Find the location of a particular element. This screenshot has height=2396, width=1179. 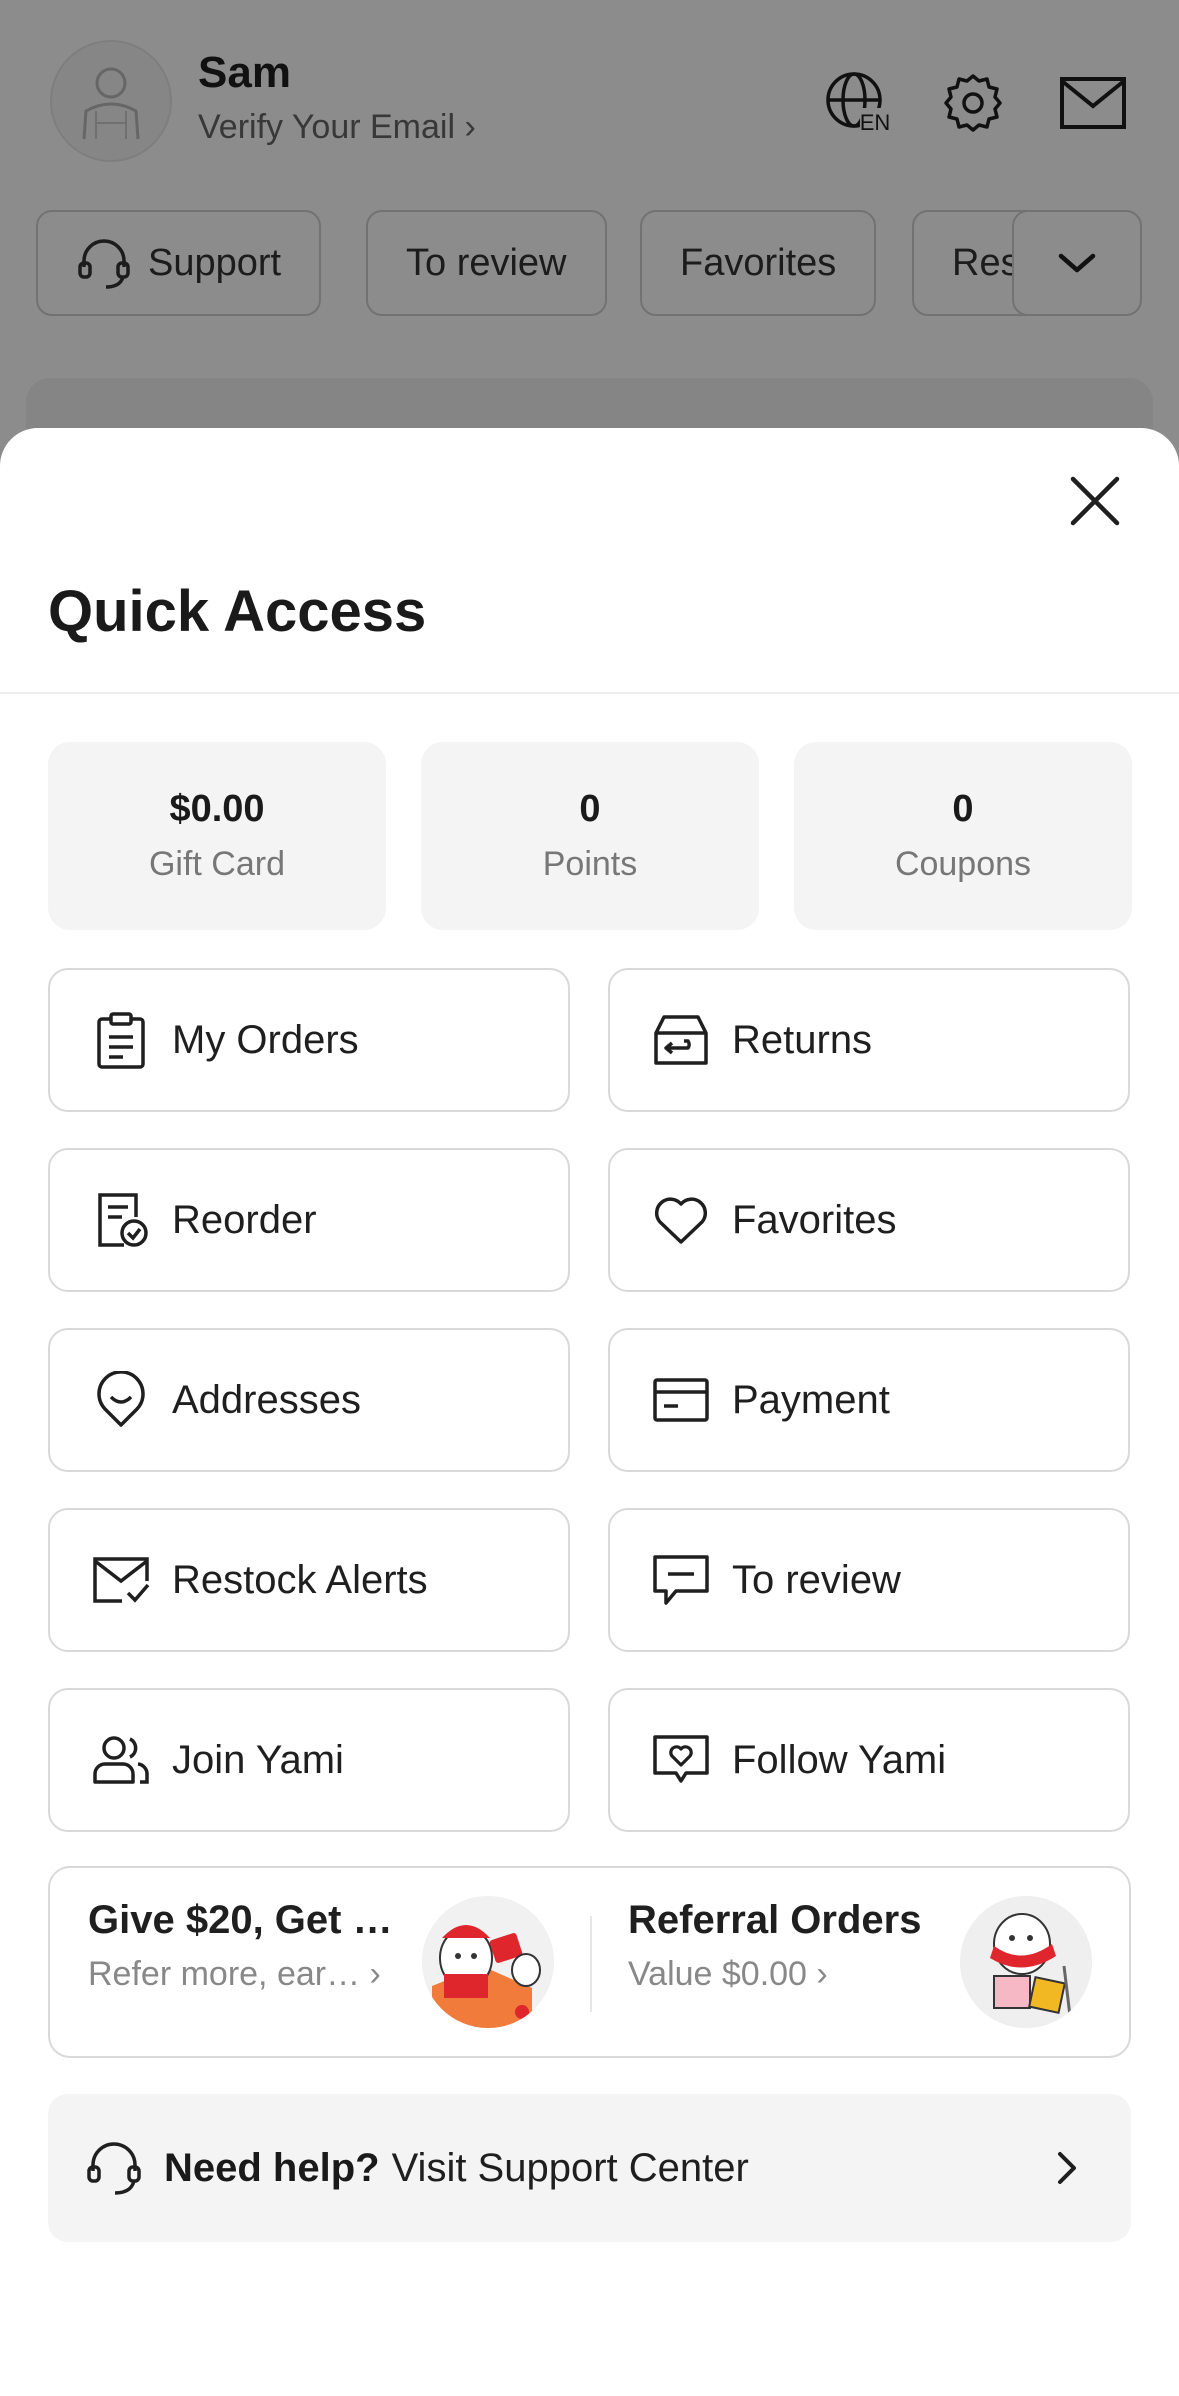

tile-label: Favorites is located at coordinates (814, 1219).